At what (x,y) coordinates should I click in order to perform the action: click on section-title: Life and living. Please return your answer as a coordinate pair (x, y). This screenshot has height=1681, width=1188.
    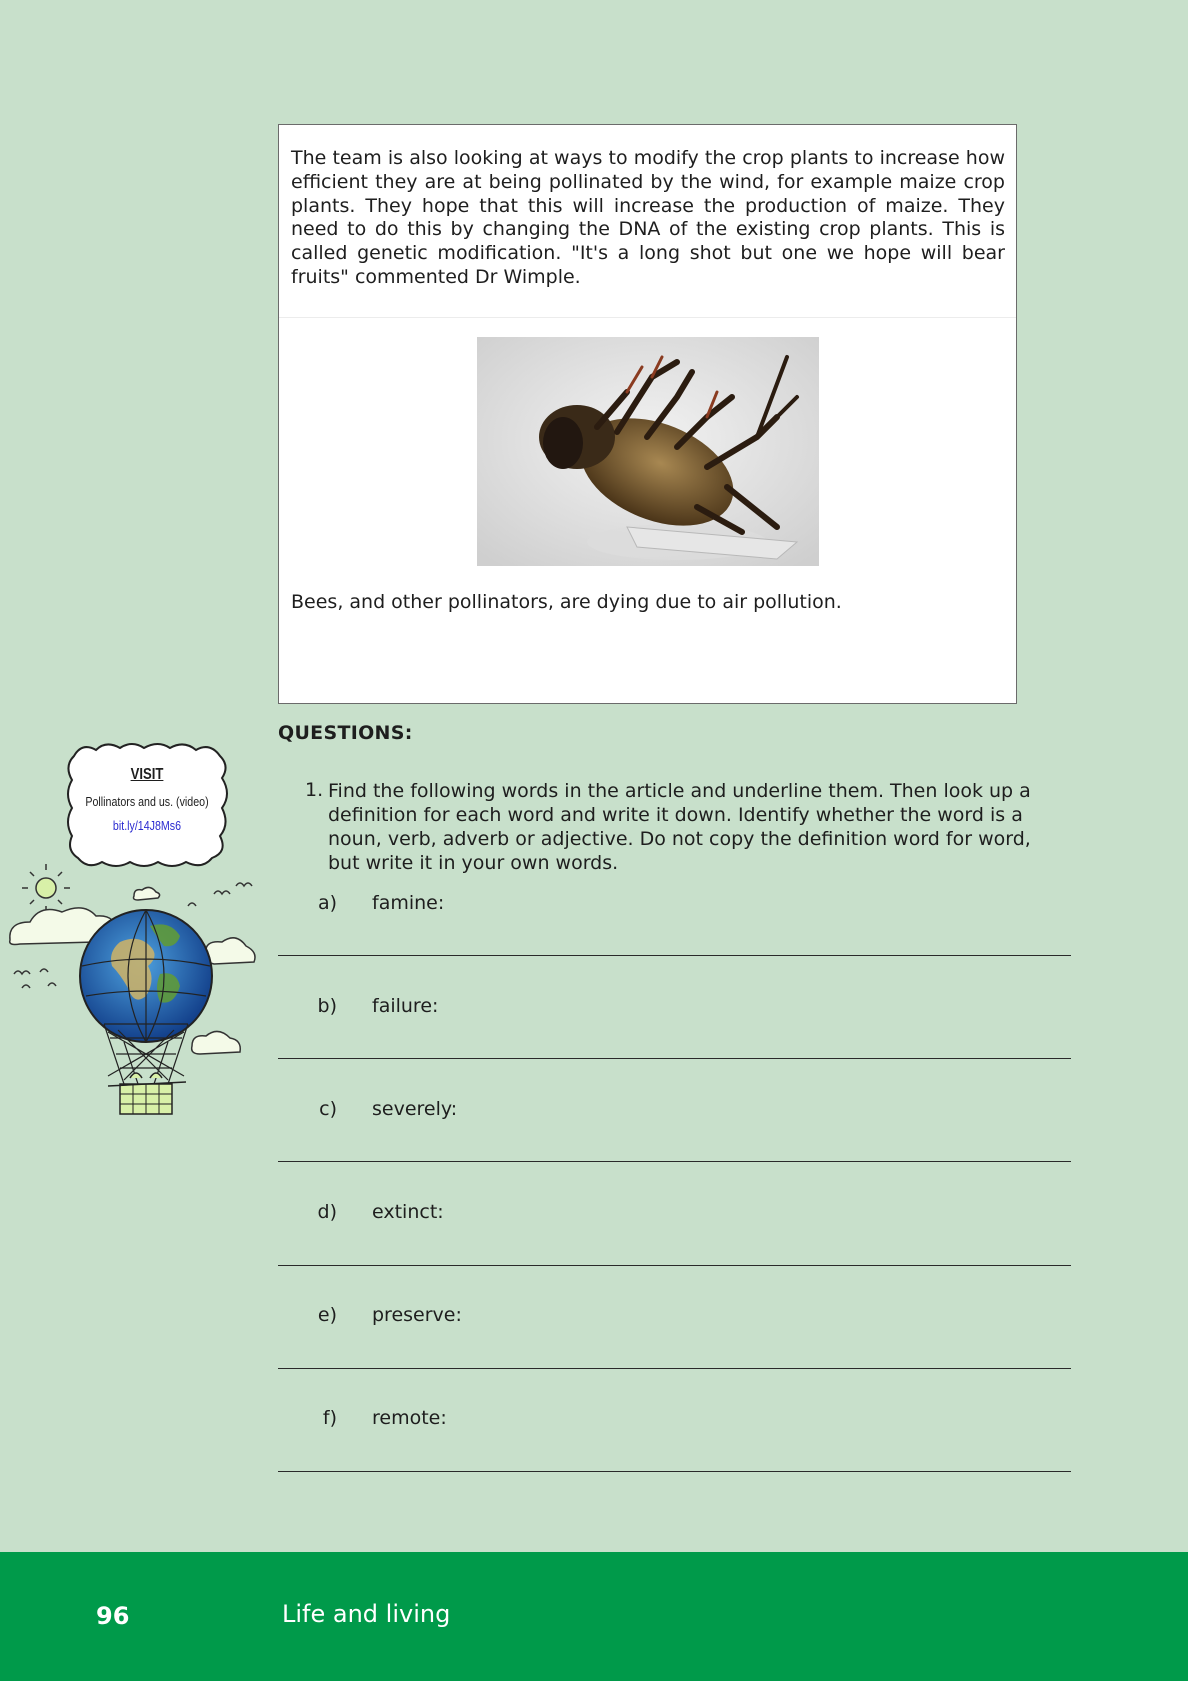
    Looking at the image, I should click on (366, 1614).